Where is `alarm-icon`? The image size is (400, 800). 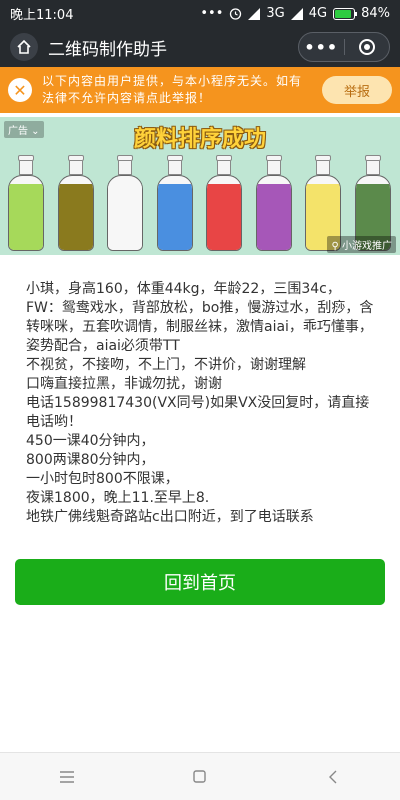
alarm-icon is located at coordinates (235, 13).